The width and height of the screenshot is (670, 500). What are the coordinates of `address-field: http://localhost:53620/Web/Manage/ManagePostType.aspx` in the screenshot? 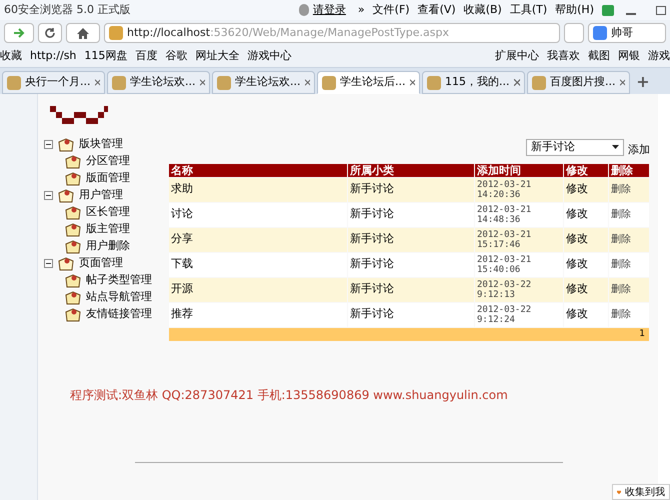 It's located at (332, 33).